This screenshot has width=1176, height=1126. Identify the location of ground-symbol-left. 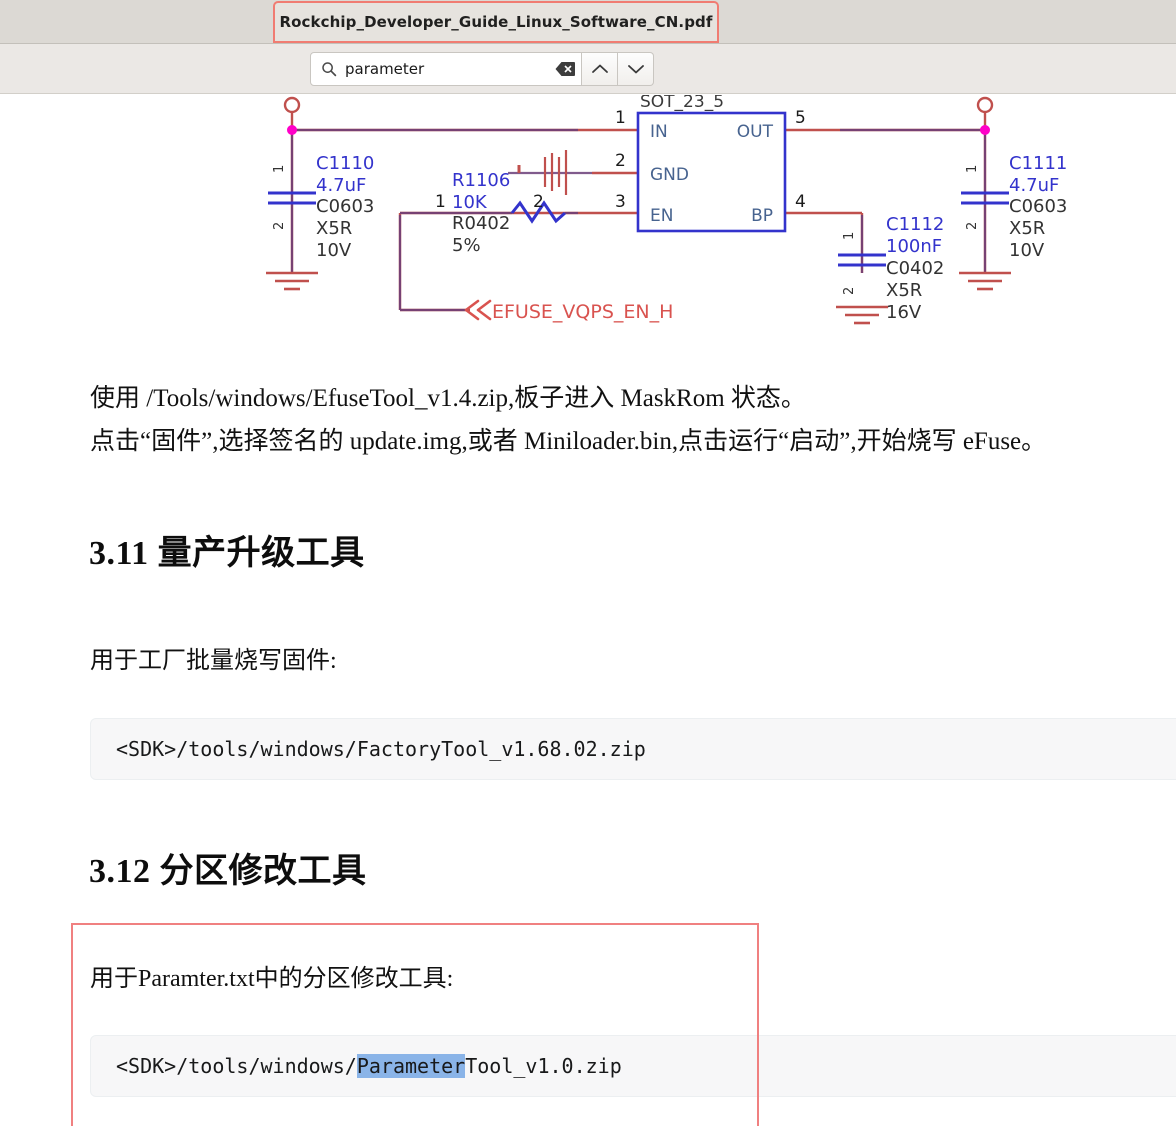
(292, 281).